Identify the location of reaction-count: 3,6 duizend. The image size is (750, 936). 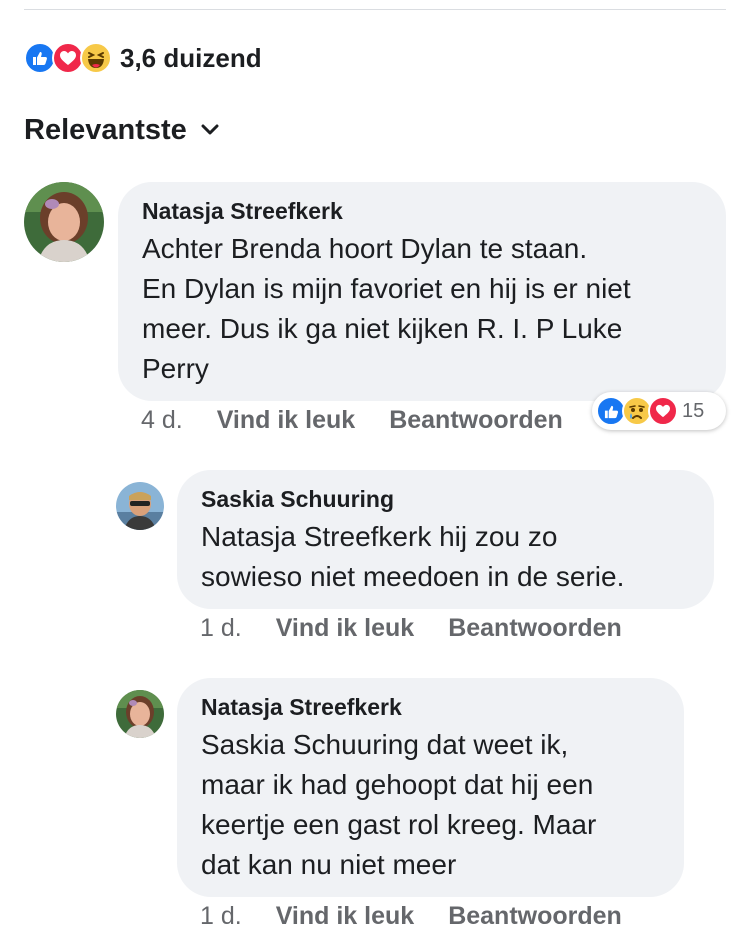
(191, 57).